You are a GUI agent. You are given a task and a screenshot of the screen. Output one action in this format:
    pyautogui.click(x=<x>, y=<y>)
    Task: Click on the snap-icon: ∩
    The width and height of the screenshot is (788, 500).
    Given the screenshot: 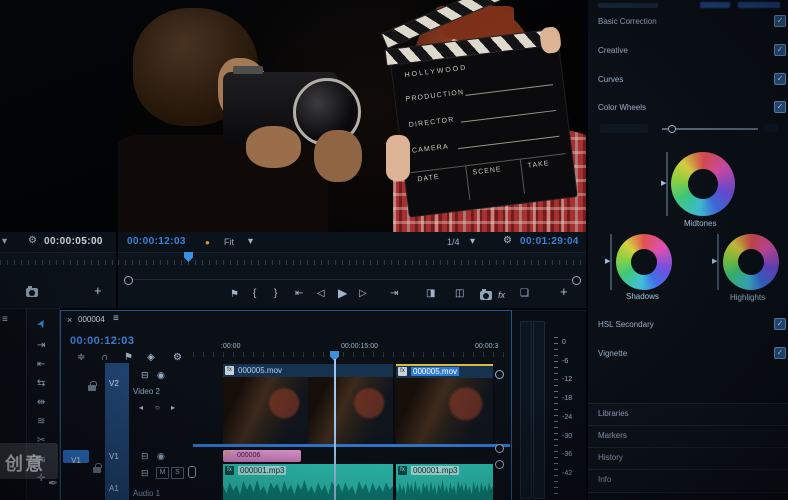 What is the action you would take?
    pyautogui.click(x=104, y=358)
    